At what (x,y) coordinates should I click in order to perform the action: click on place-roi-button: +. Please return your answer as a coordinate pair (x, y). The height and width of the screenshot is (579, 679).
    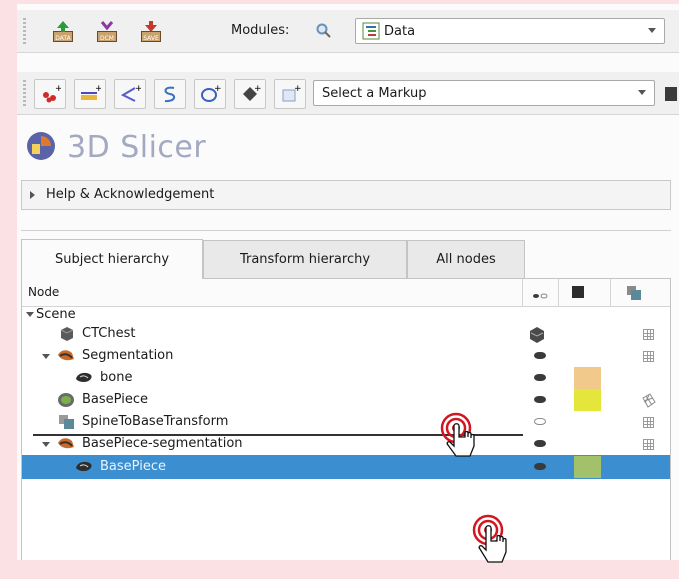
    Looking at the image, I should click on (290, 94).